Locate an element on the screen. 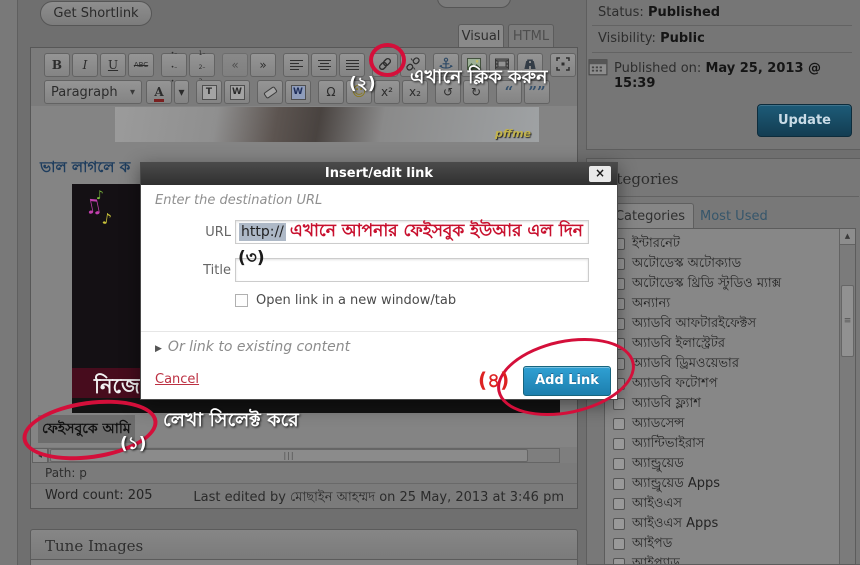 The image size is (860, 565). category-label: অটোডেস্ক অটোক্যাড is located at coordinates (686, 264).